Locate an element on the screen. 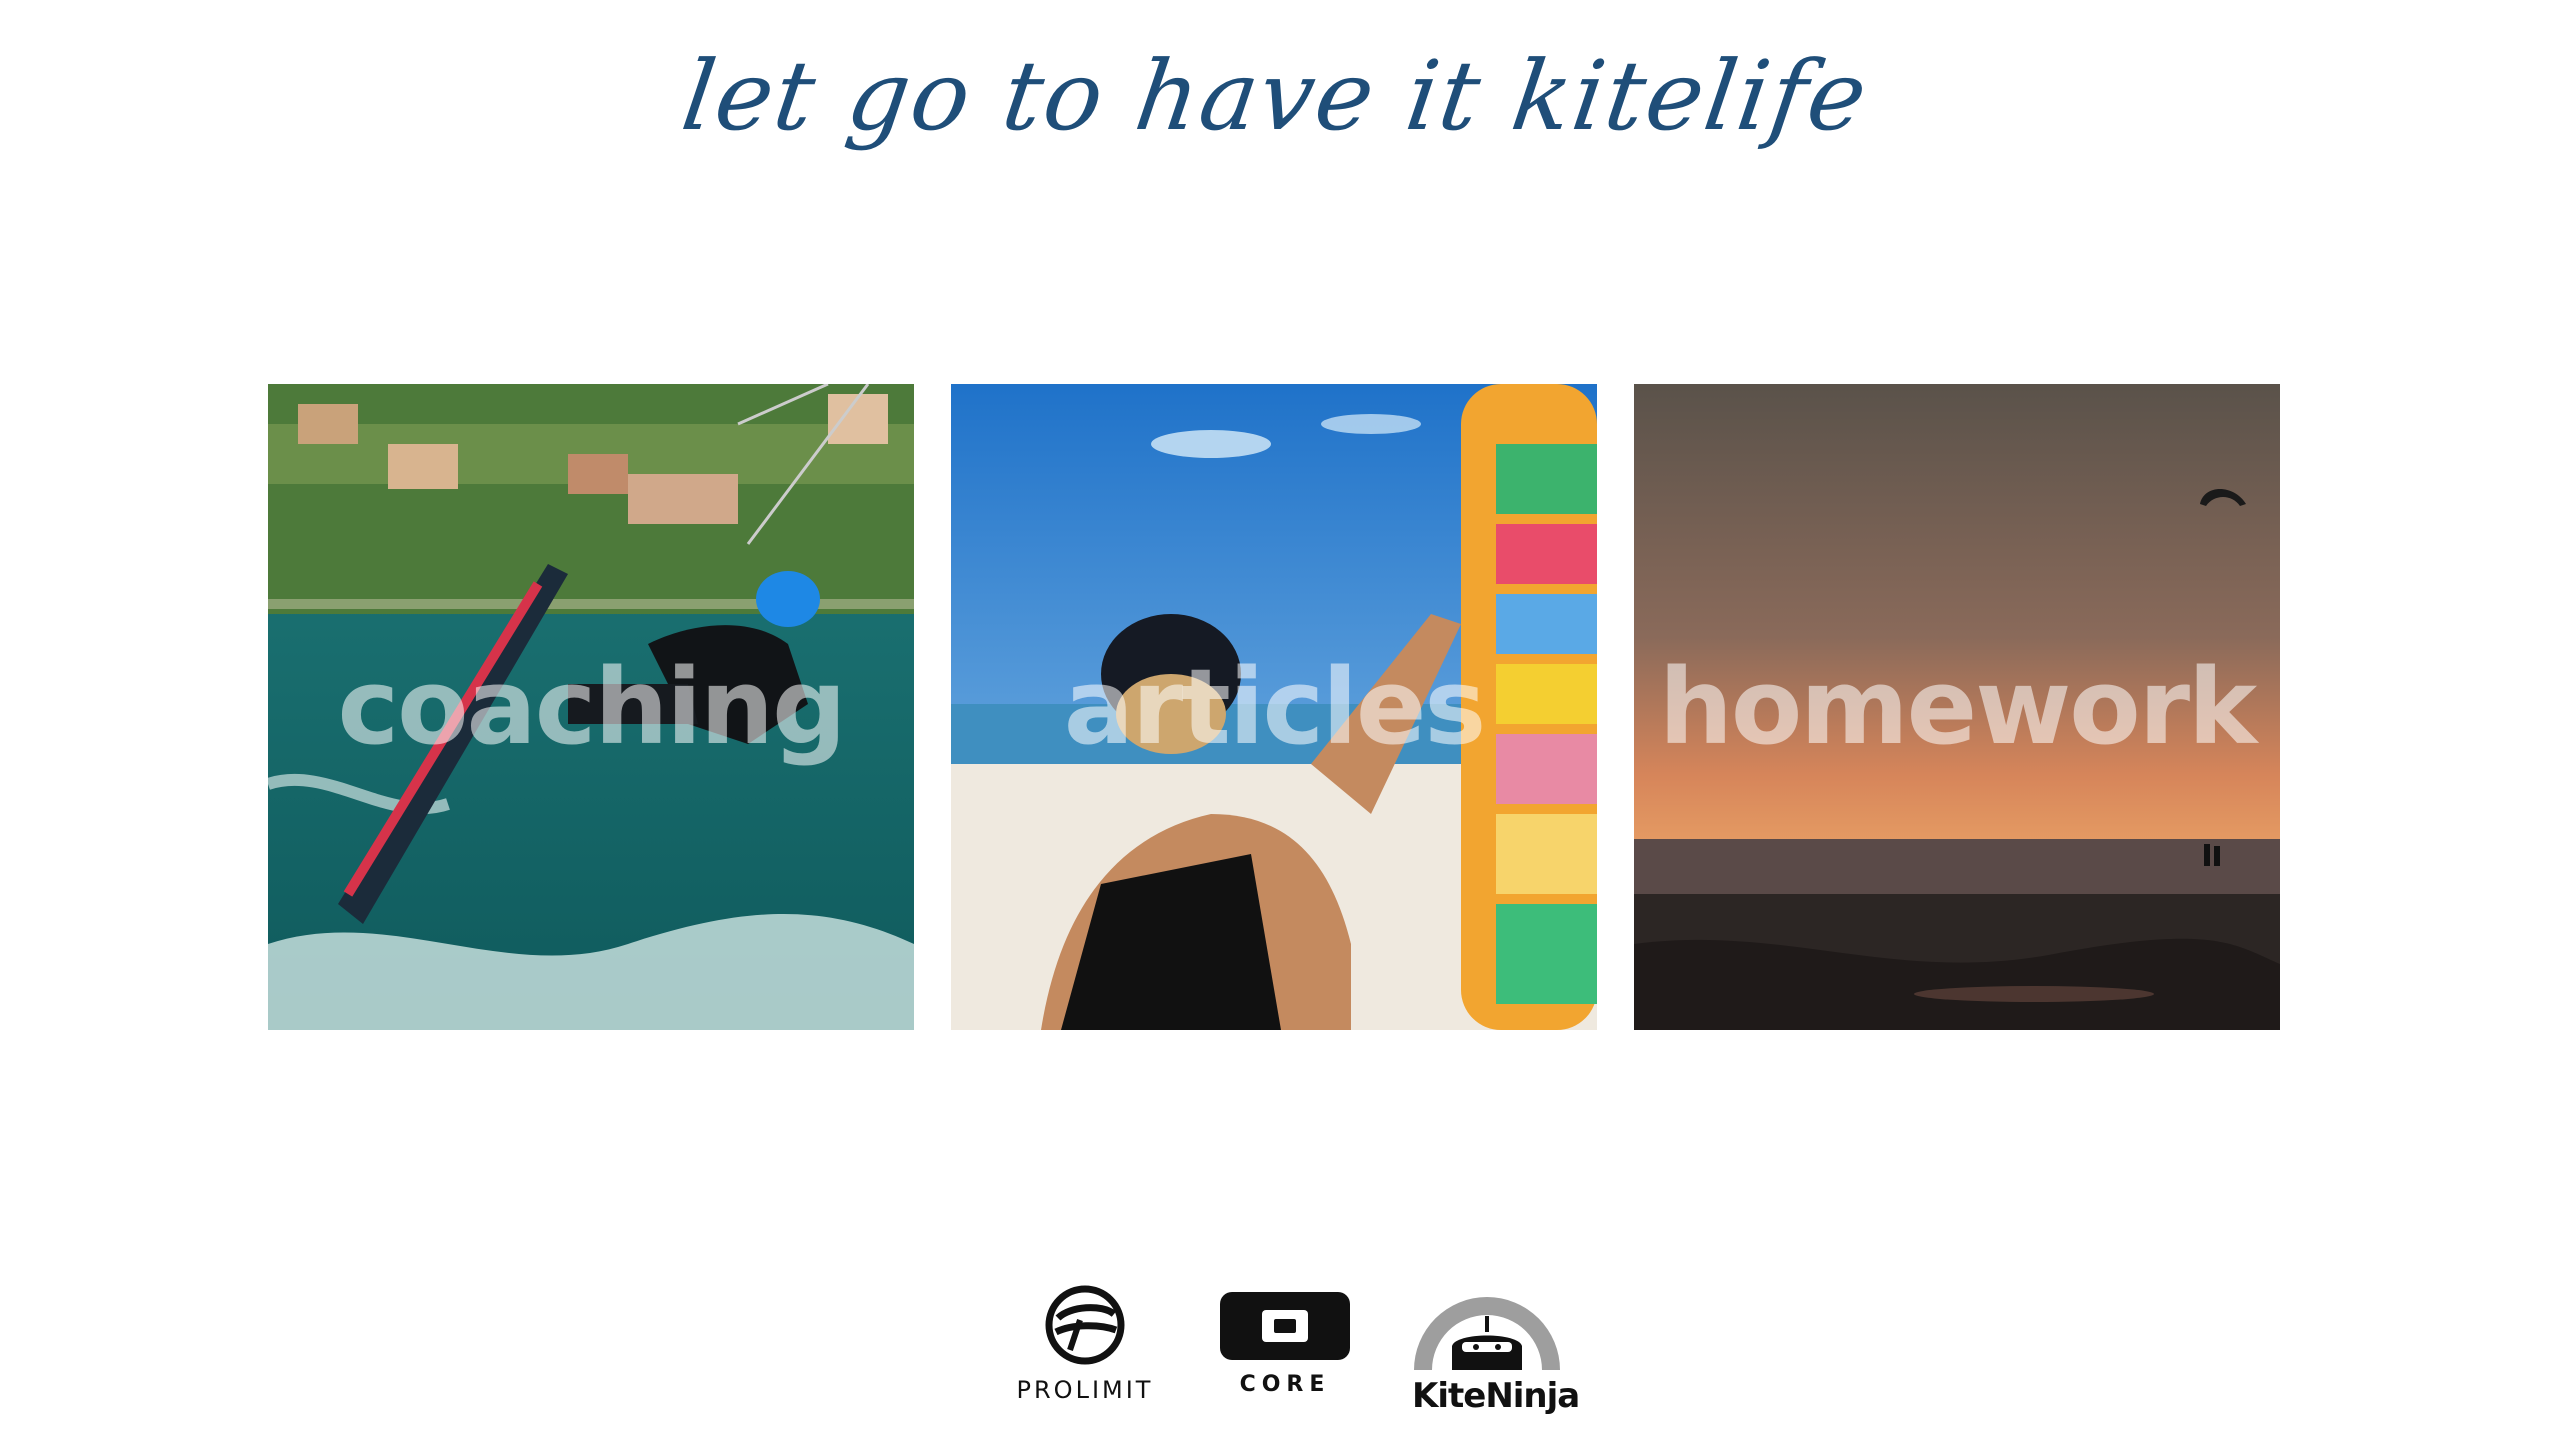 The width and height of the screenshot is (2551, 1440). tile-articles: articles is located at coordinates (1274, 707).